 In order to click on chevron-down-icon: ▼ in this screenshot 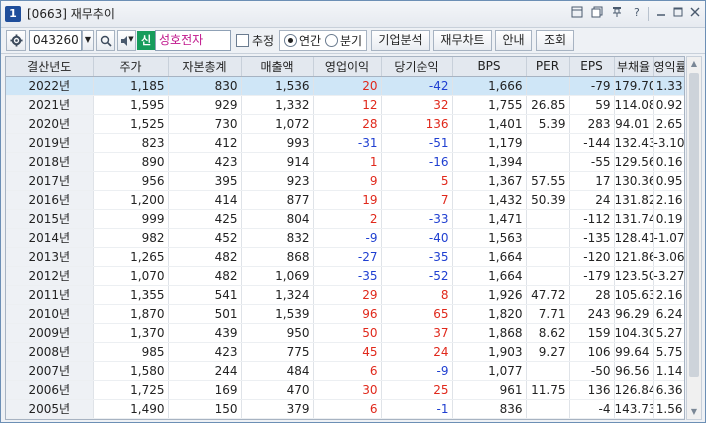, I will do `click(131, 39)`.